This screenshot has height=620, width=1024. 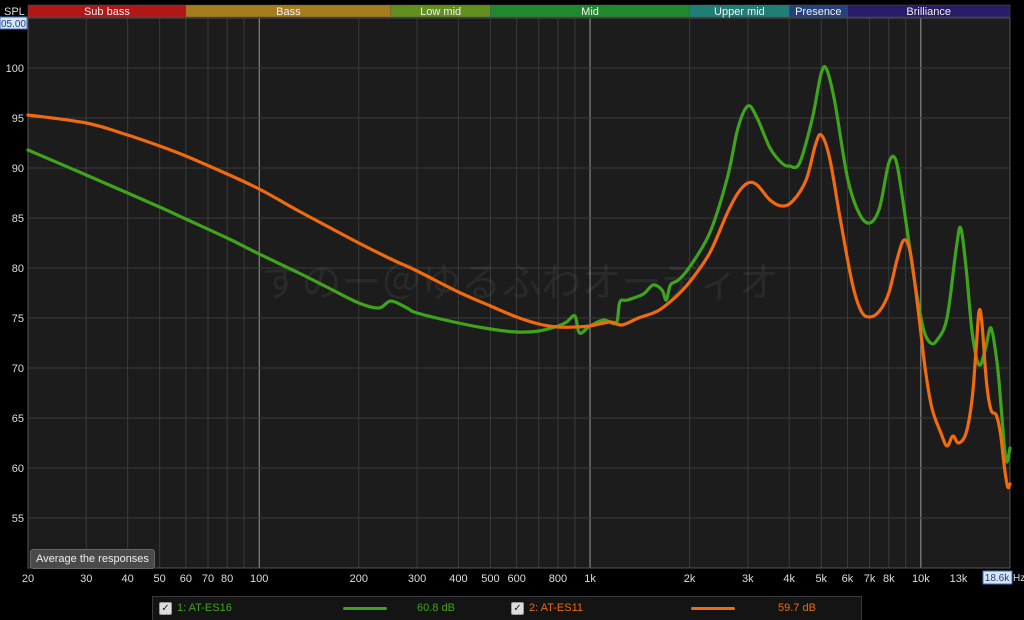 I want to click on legend-label-2: 2: AT-ES11, so click(x=556, y=608).